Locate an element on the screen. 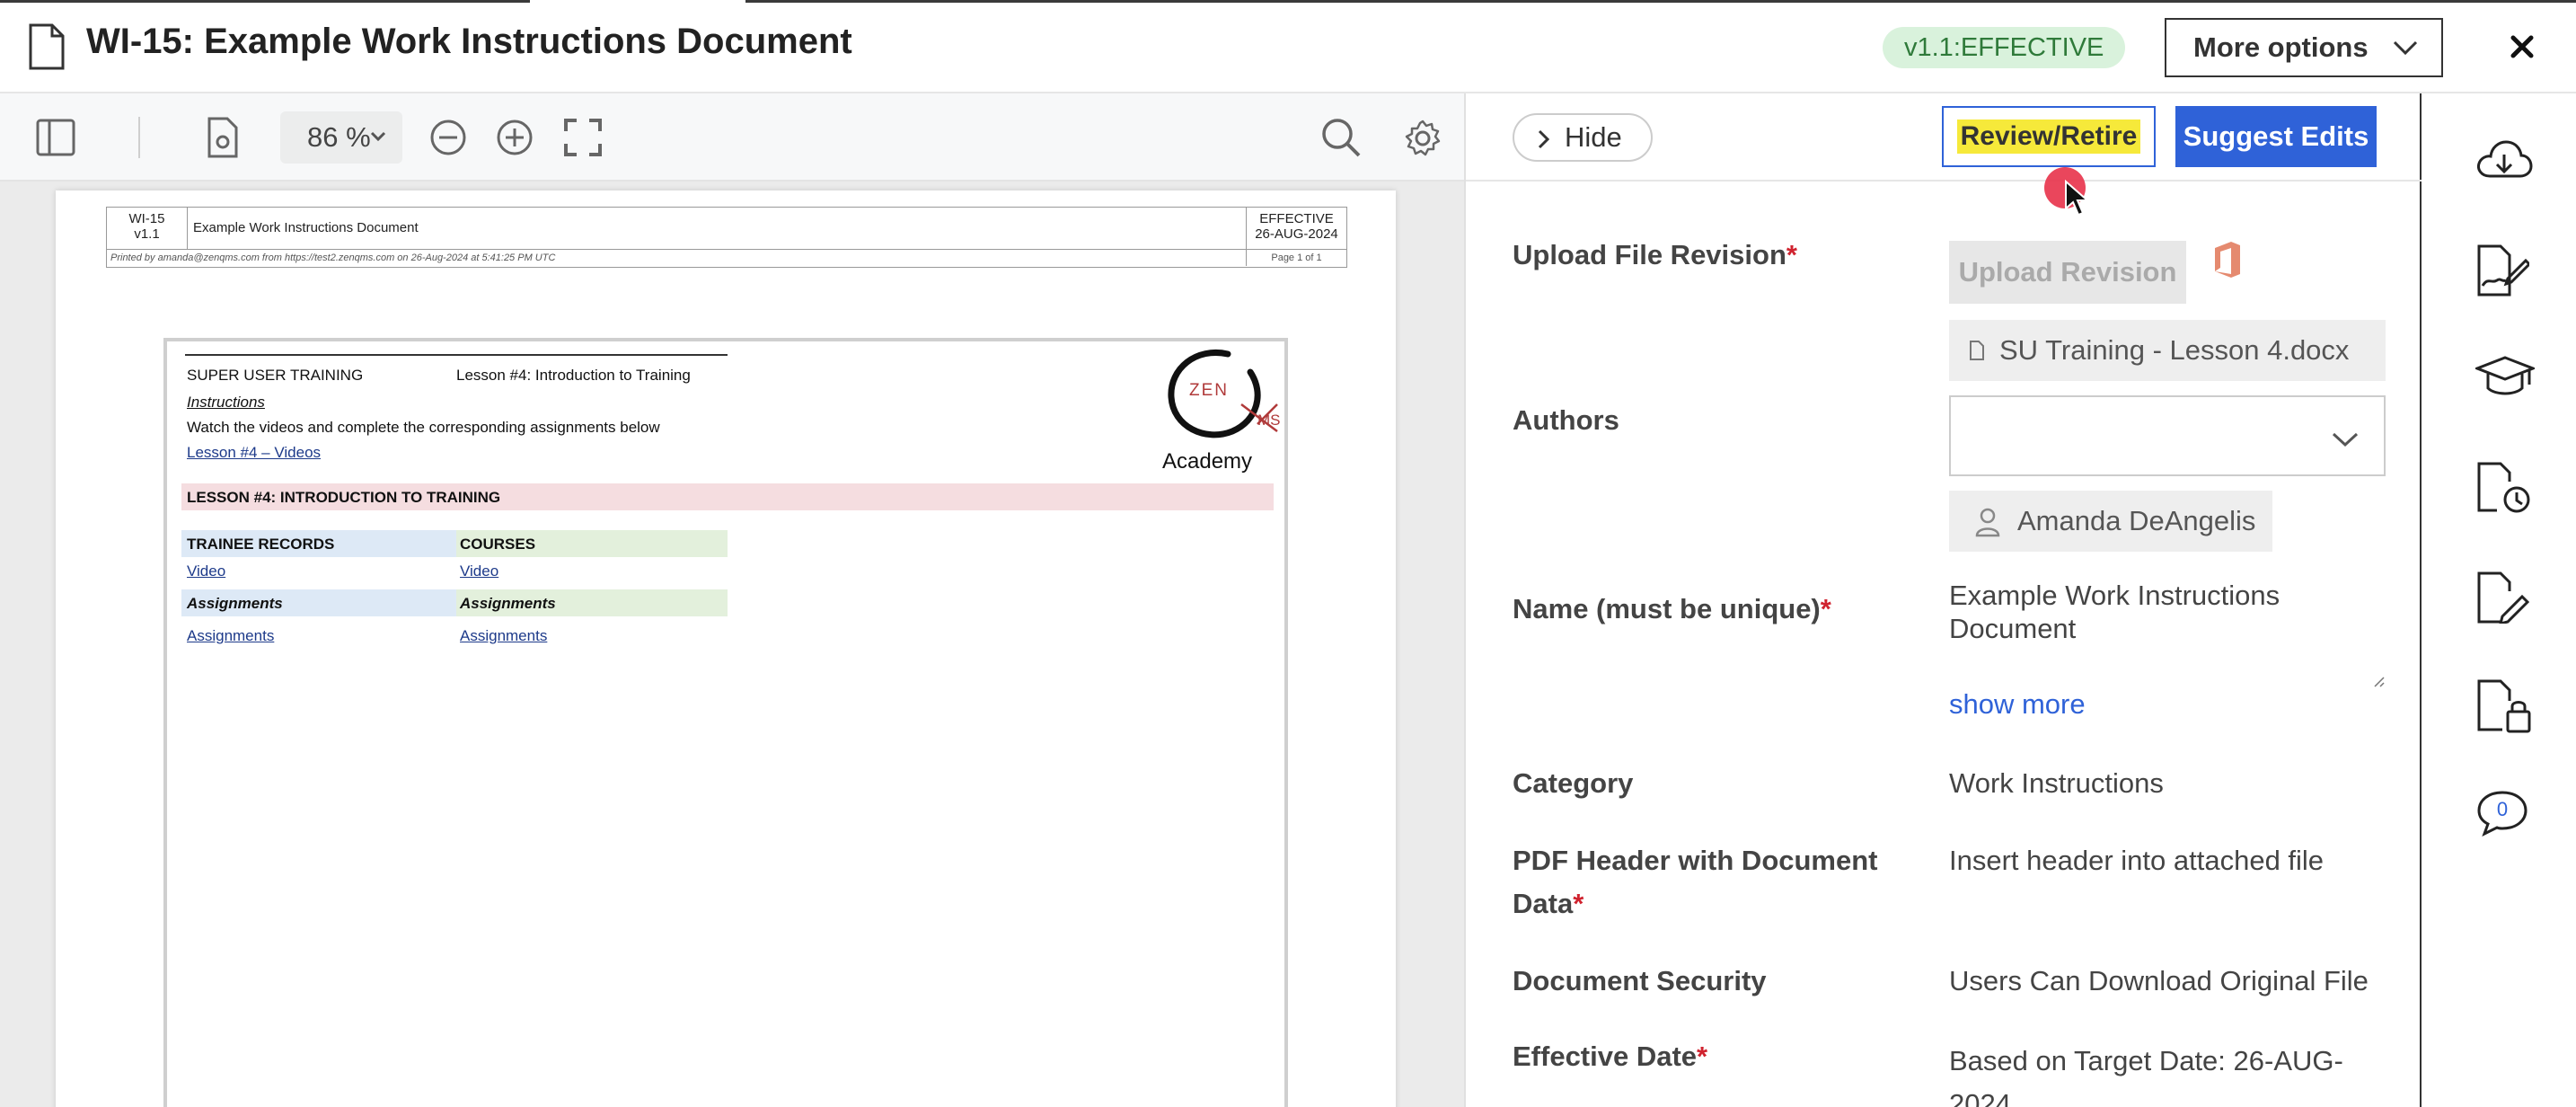  sidebar-toggle-icon is located at coordinates (55, 137).